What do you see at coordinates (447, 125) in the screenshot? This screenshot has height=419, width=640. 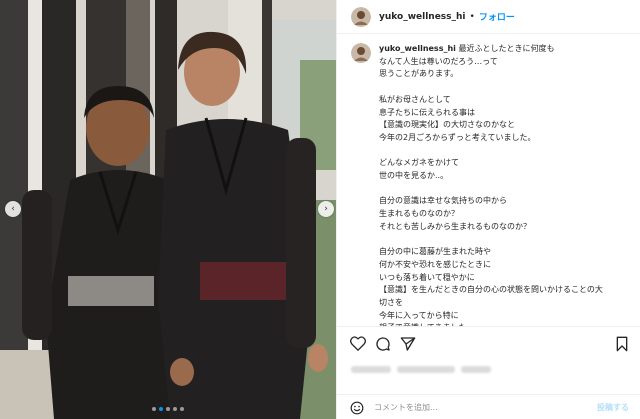 I see `caption-line: 【意識の現実化】の大切さなのかなと` at bounding box center [447, 125].